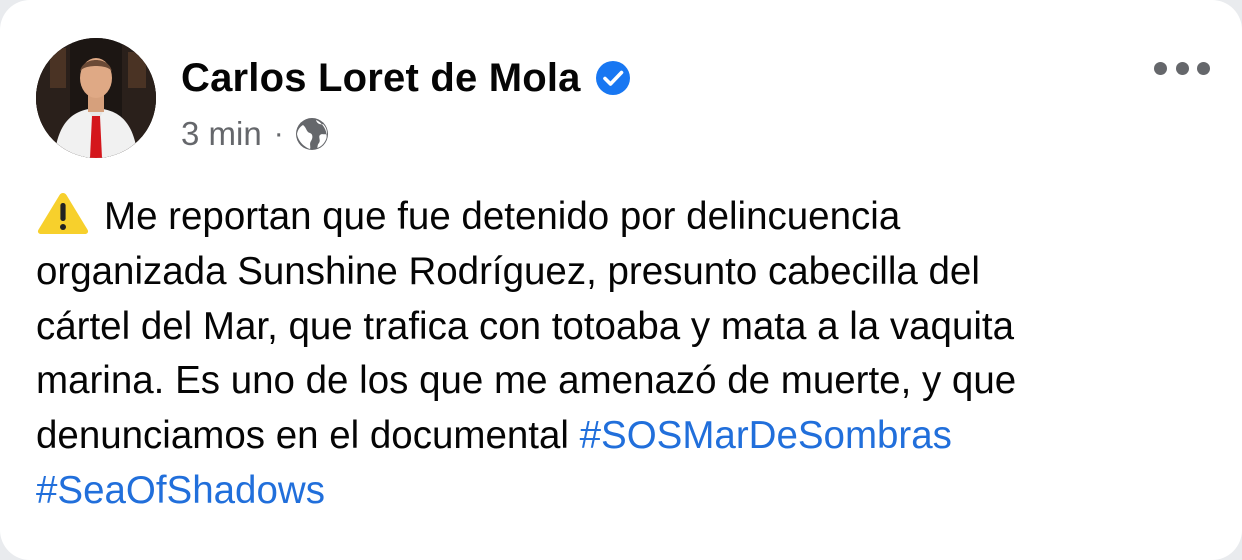 The width and height of the screenshot is (1242, 560). Describe the element at coordinates (1160, 68) in the screenshot. I see `more-options-icon` at that location.